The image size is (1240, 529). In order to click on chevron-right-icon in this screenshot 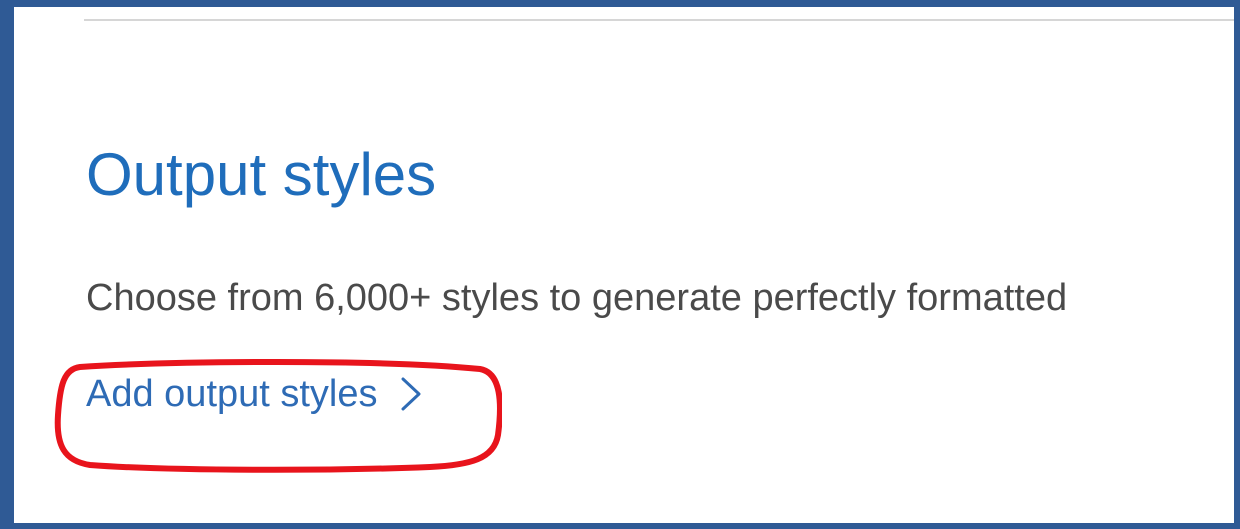, I will do `click(411, 394)`.